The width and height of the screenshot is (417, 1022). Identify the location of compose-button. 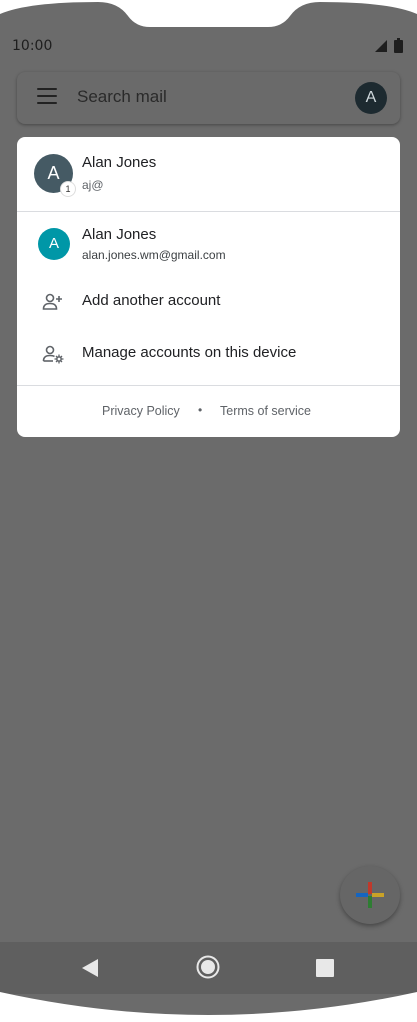
(370, 895).